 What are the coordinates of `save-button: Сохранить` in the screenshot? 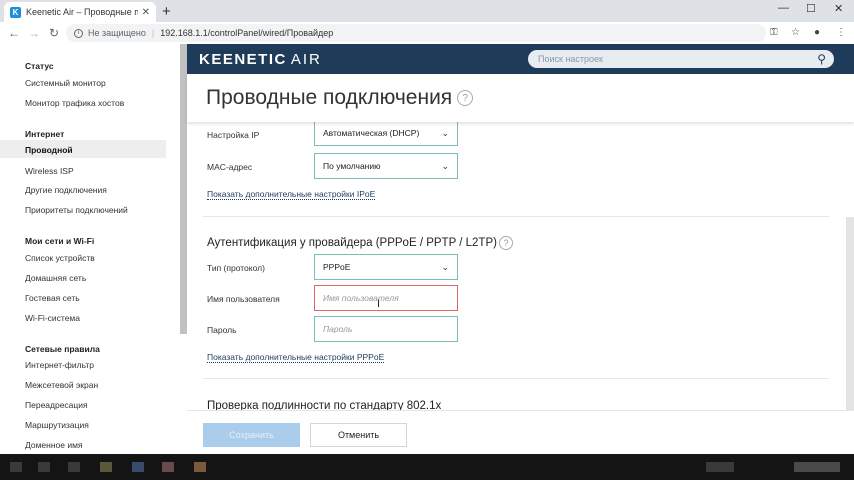 It's located at (251, 435).